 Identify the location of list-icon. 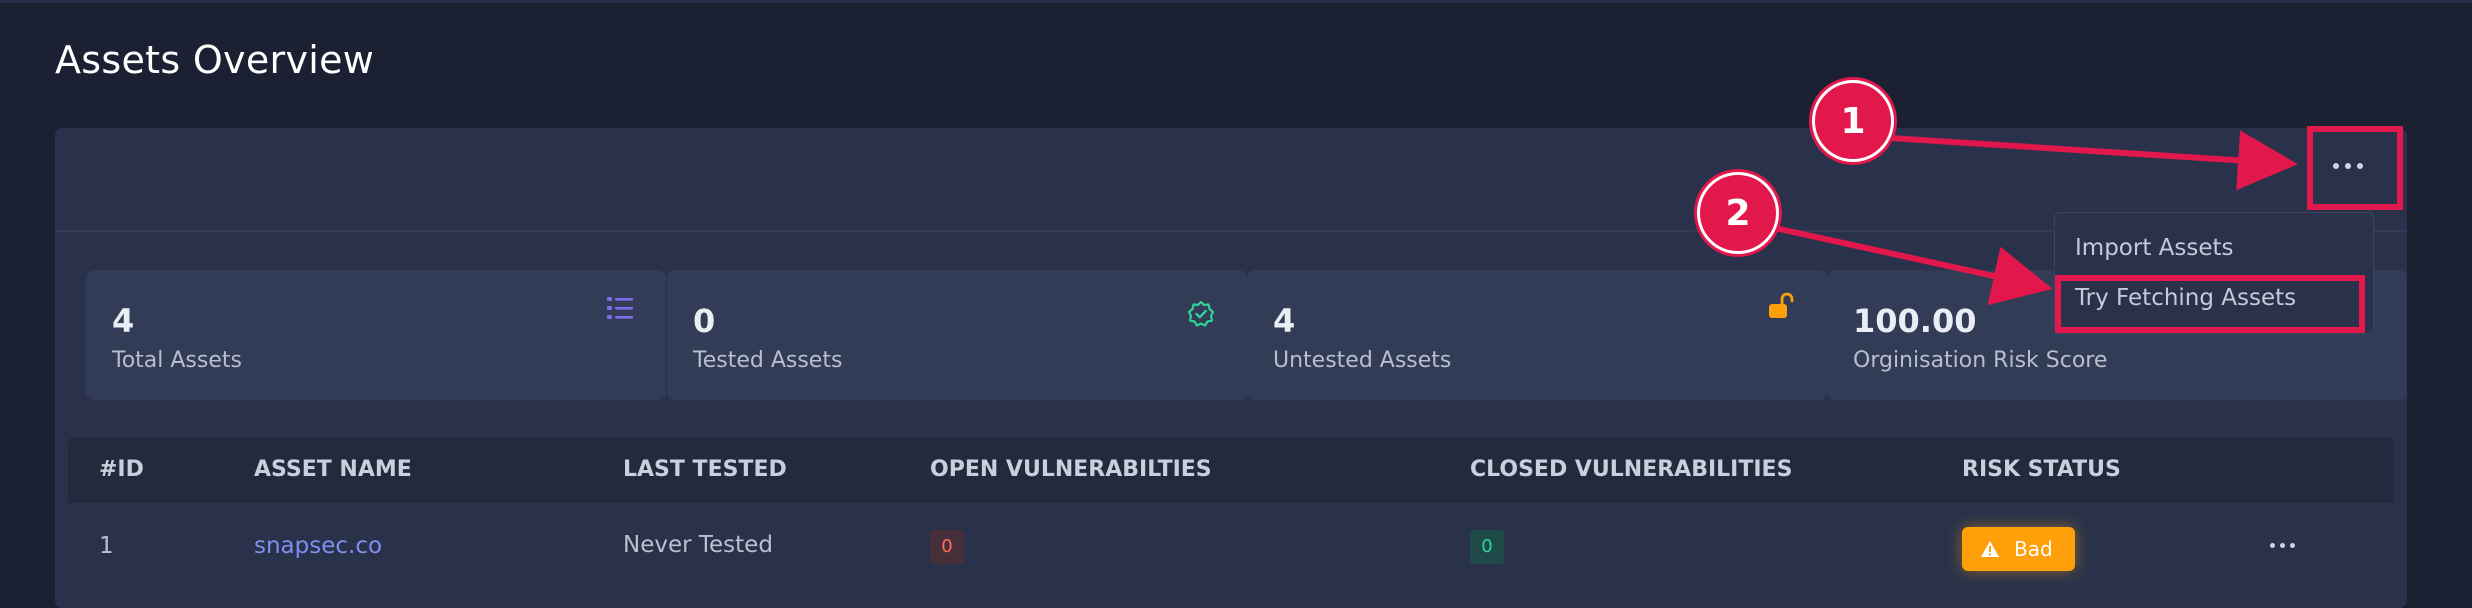
(620, 308).